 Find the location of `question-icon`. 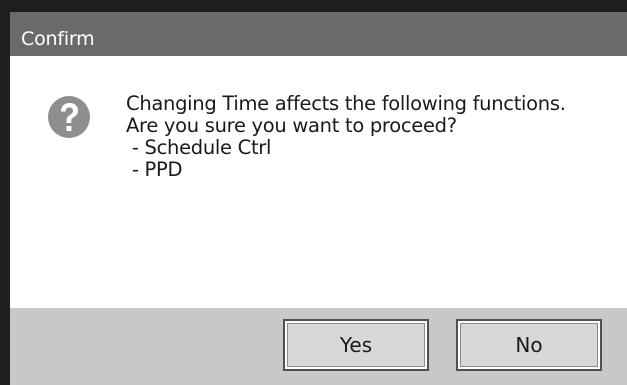

question-icon is located at coordinates (69, 117).